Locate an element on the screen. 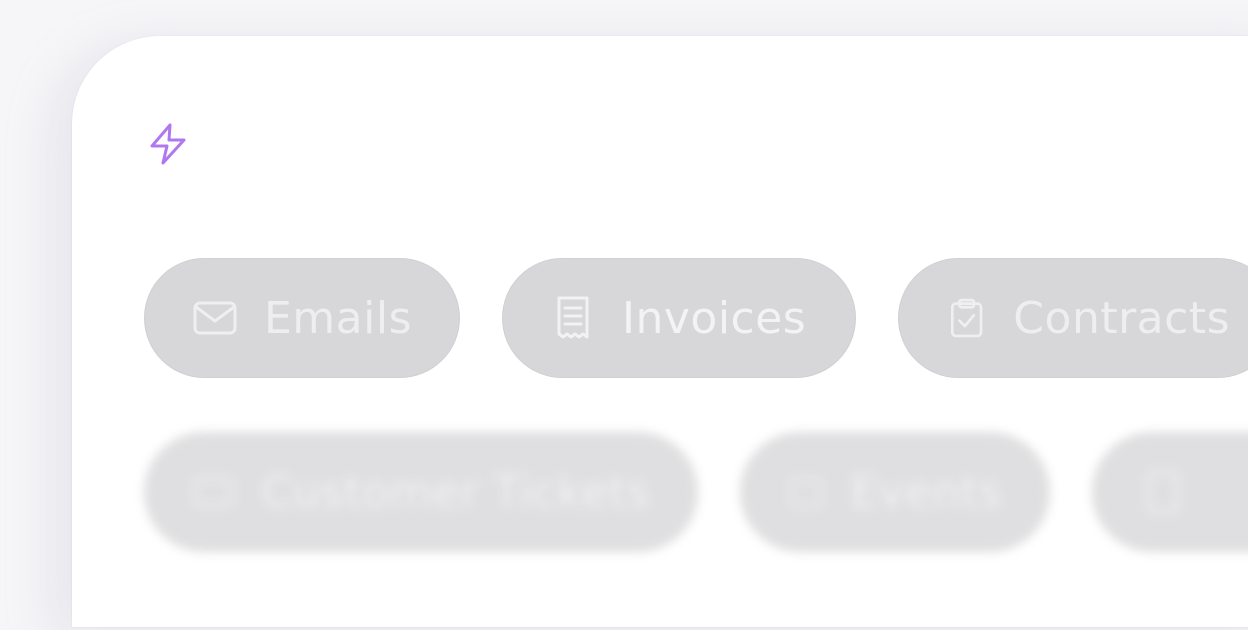  chip-invoices-label: Invoices is located at coordinates (714, 318).